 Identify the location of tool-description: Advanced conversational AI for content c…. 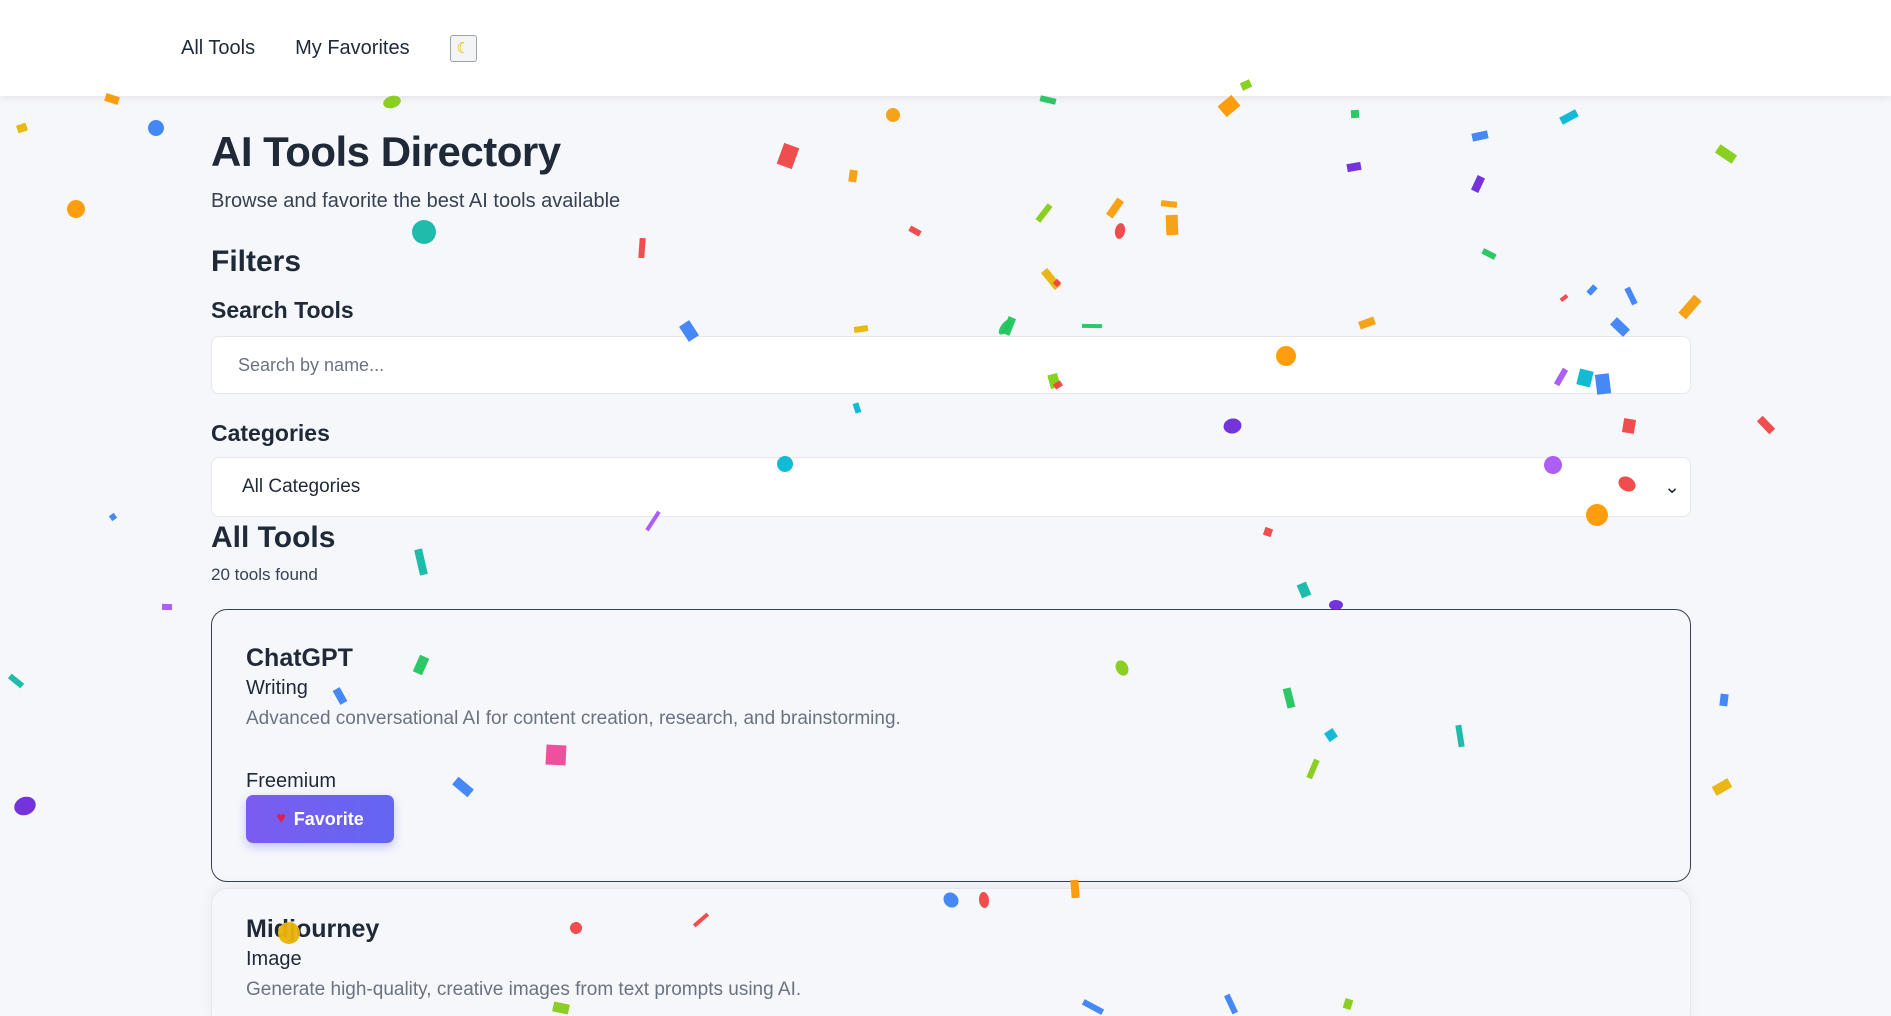
(573, 718).